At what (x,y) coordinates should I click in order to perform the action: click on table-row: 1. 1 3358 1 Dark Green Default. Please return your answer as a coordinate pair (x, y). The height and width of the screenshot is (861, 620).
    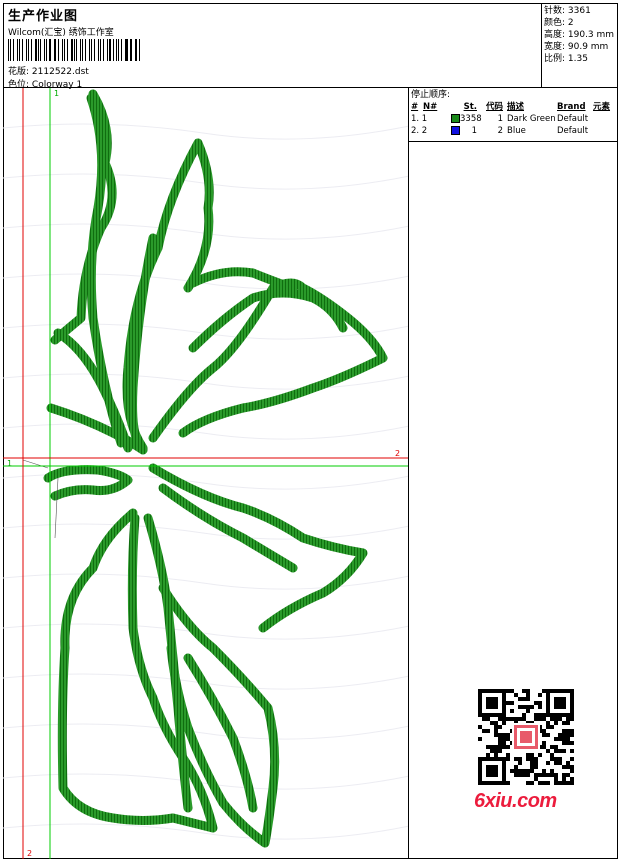
    Looking at the image, I should click on (513, 119).